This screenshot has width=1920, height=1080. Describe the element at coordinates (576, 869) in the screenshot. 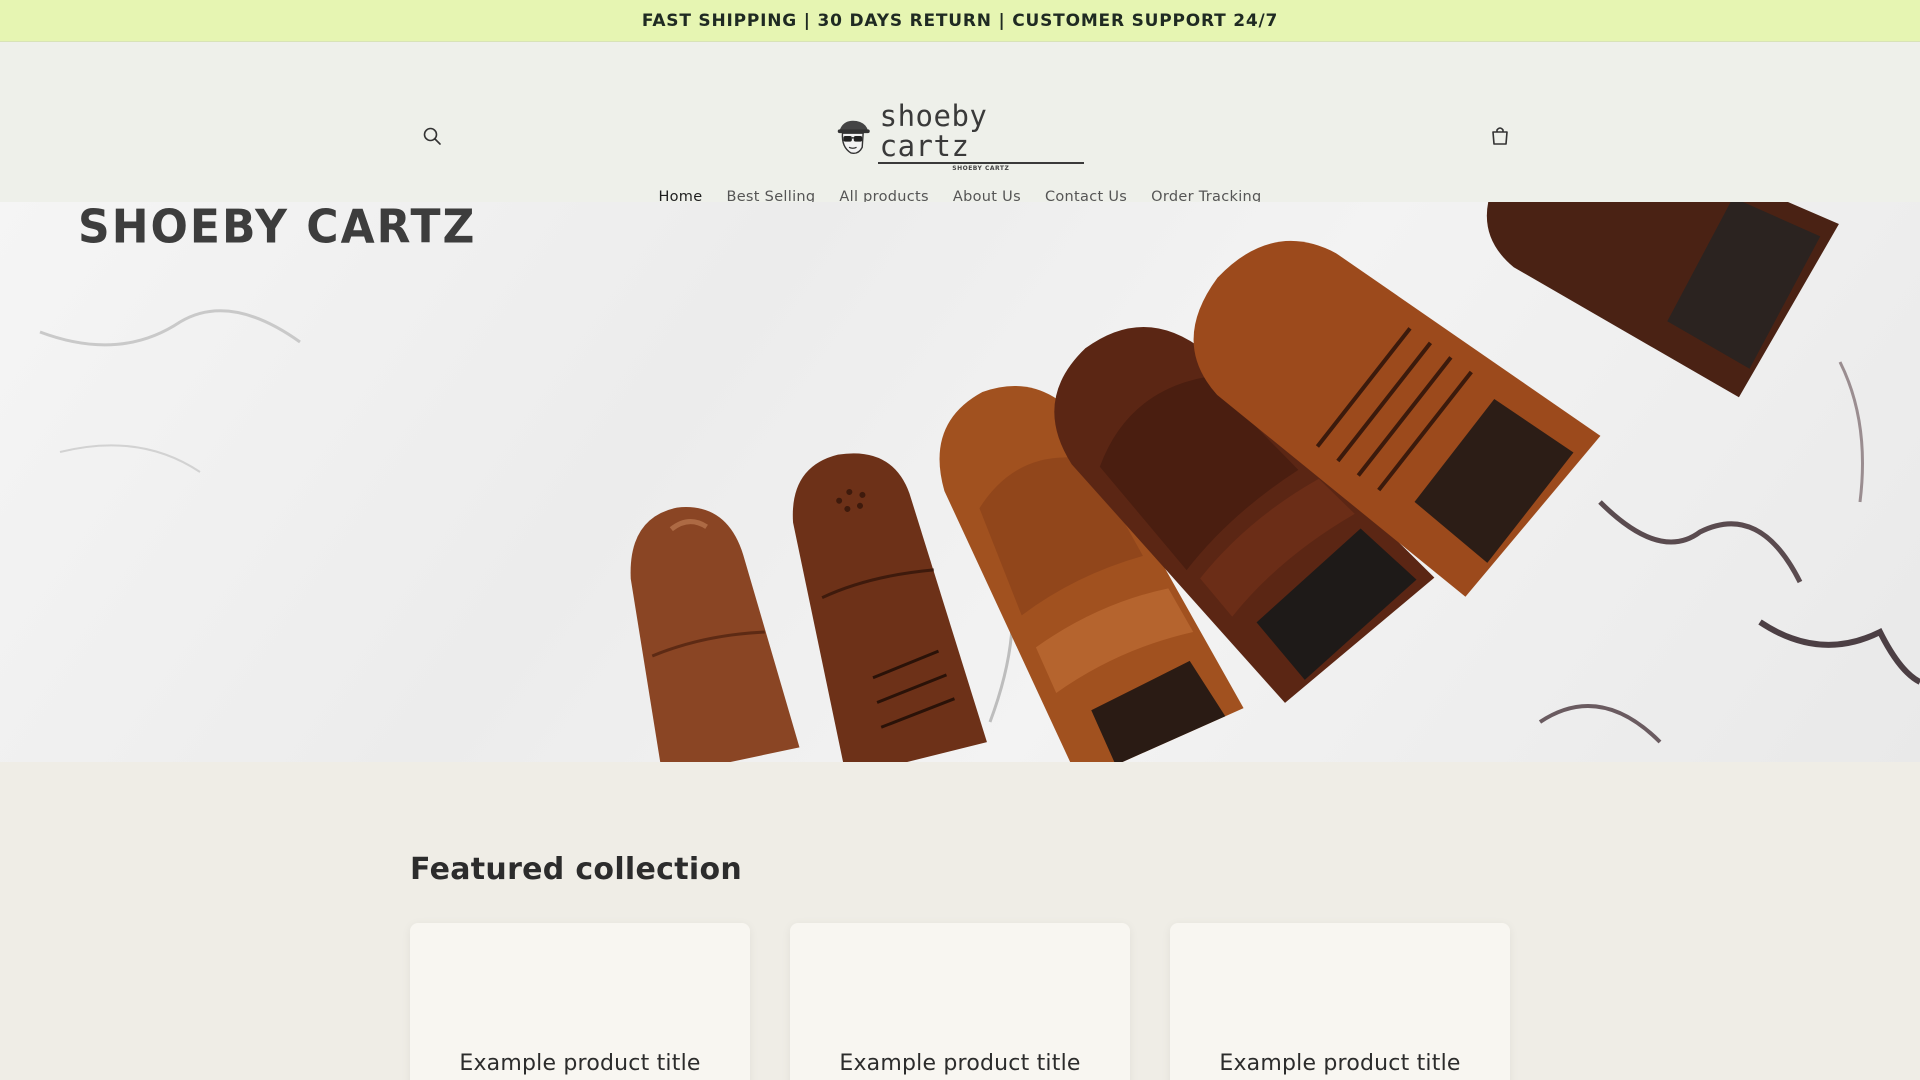

I see `featured-title: Featured collection` at that location.